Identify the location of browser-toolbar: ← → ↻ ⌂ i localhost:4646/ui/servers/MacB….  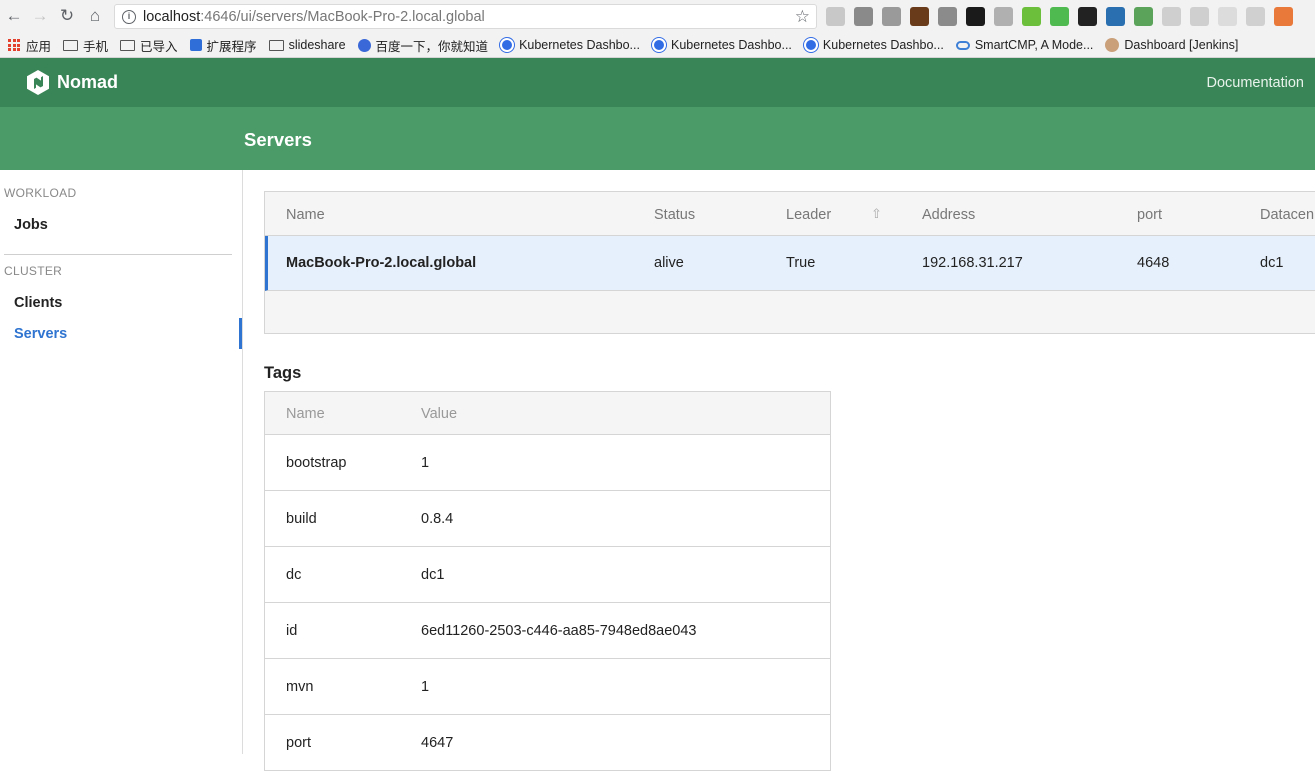
(657, 16).